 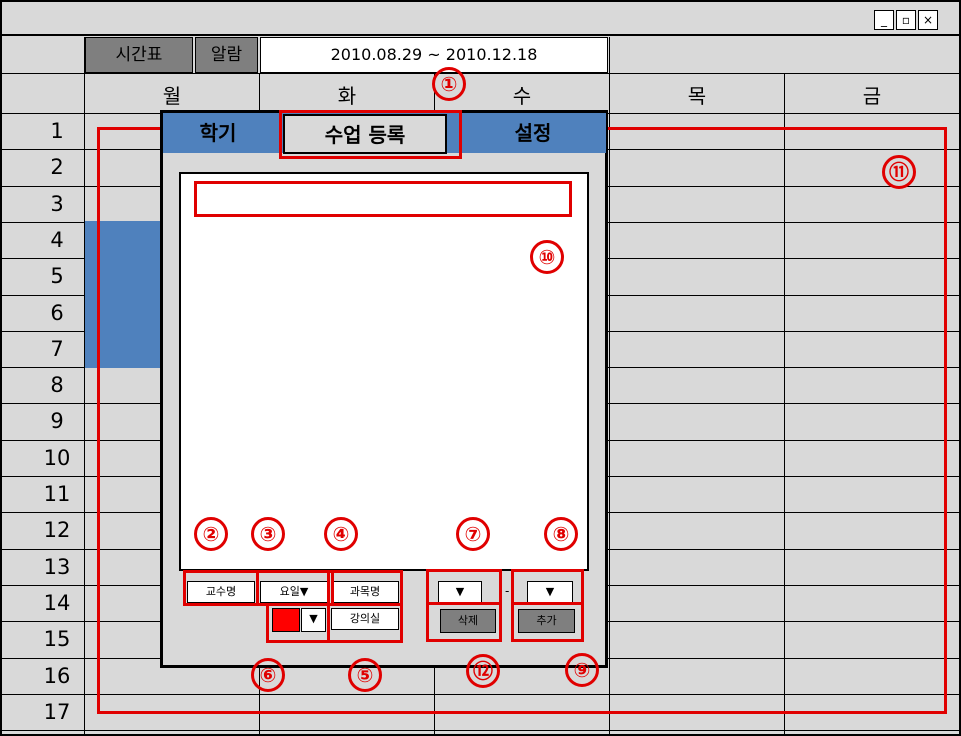 What do you see at coordinates (547, 622) in the screenshot?
I see `highlight-add` at bounding box center [547, 622].